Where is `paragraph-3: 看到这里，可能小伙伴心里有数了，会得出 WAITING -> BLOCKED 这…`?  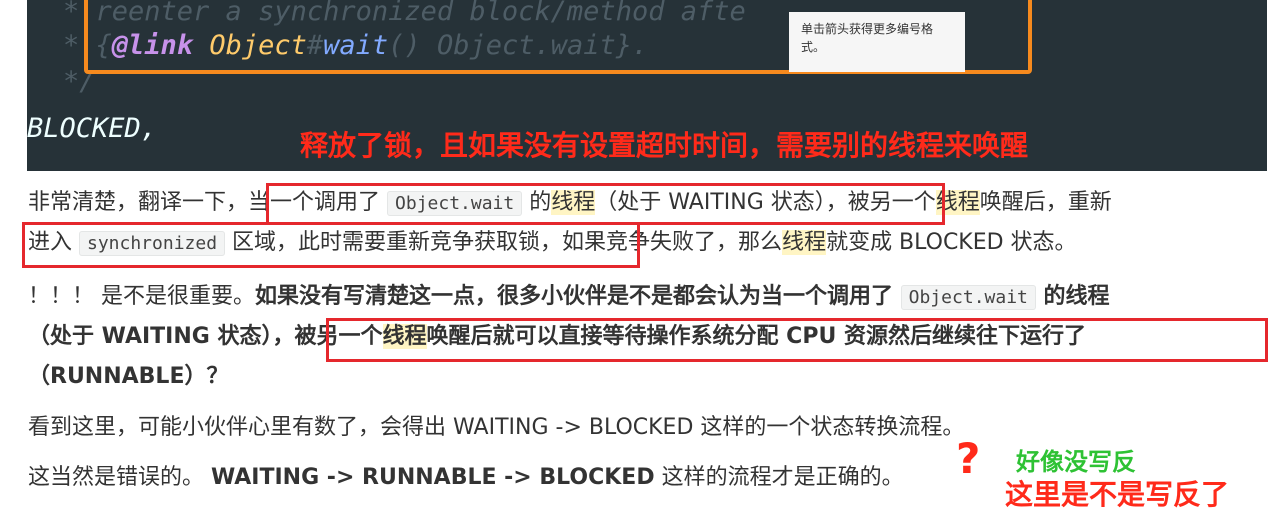 paragraph-3: 看到这里，可能小伙伴心里有数了，会得出 WAITING -> BLOCKED 这… is located at coordinates (496, 427).